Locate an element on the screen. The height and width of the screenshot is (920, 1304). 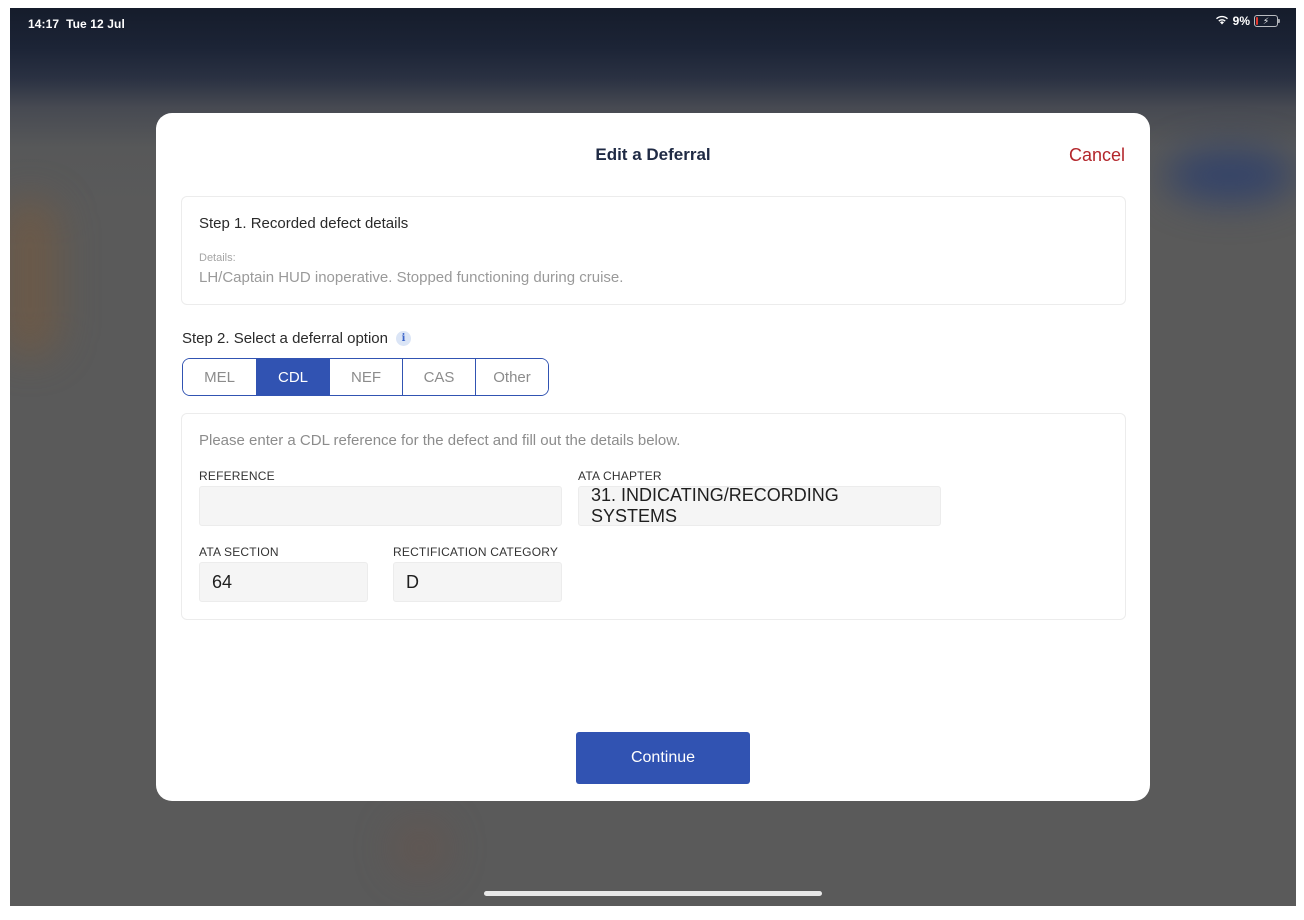
rectification-category-field: D is located at coordinates (477, 582).